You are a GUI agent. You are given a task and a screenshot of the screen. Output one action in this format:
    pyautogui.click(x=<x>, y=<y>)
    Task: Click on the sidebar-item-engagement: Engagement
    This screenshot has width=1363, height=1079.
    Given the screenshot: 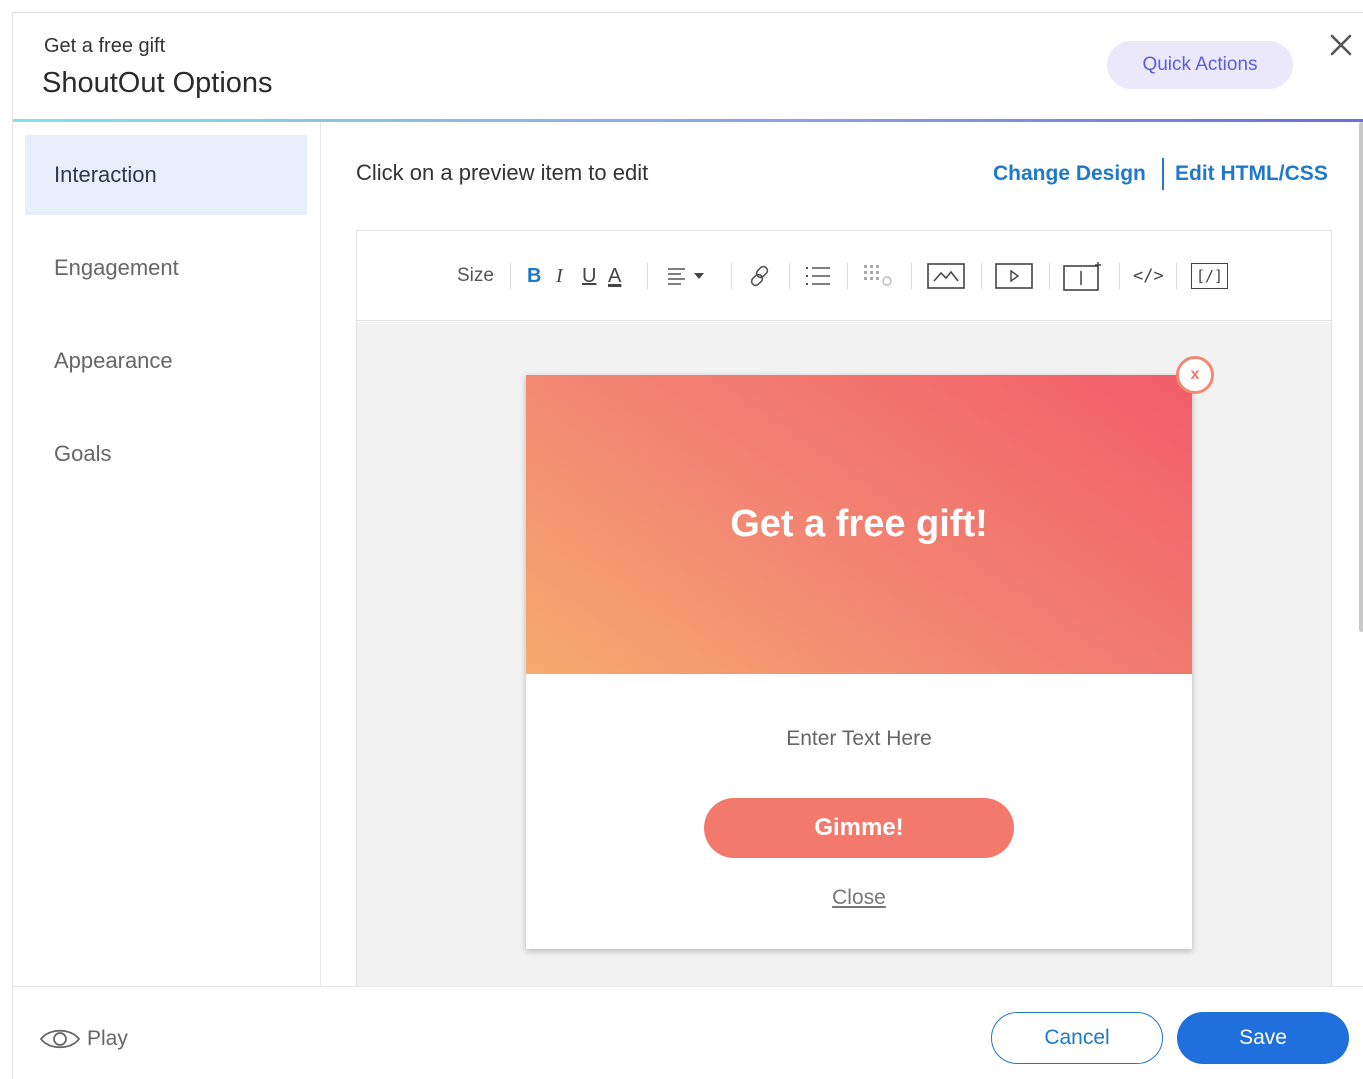 What is the action you would take?
    pyautogui.click(x=166, y=268)
    